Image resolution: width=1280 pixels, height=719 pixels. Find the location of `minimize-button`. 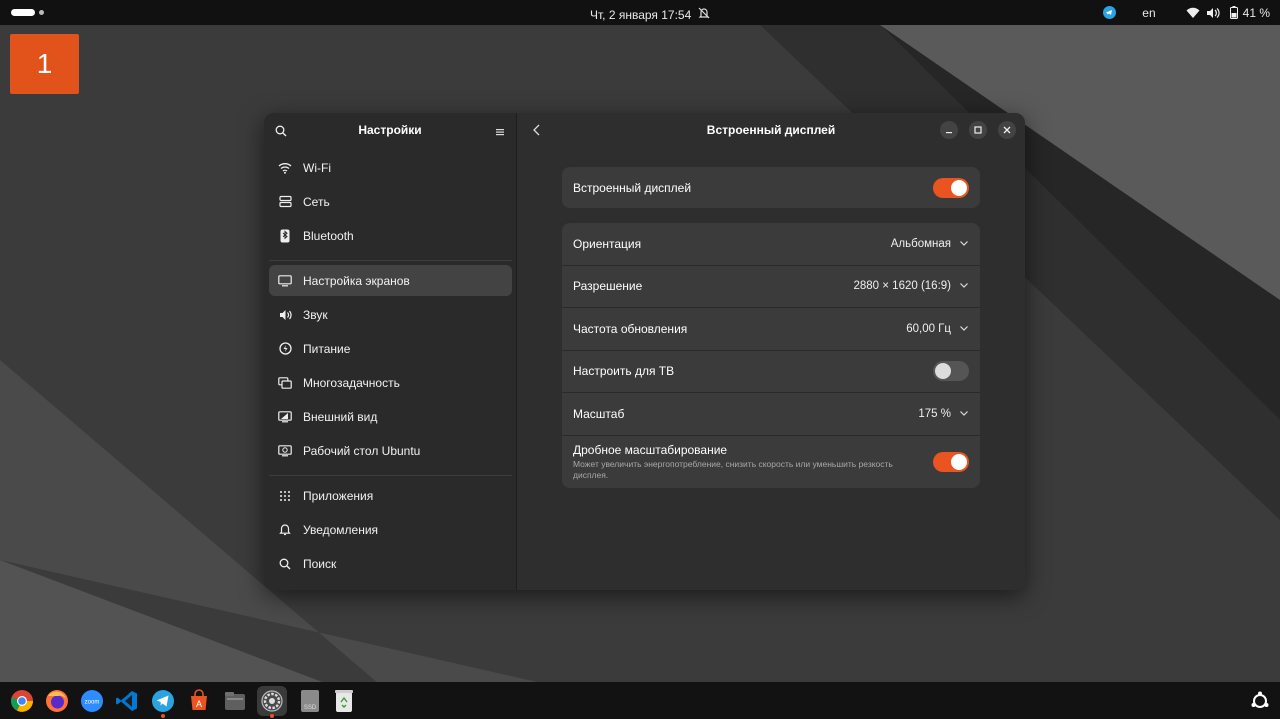

minimize-button is located at coordinates (949, 130).